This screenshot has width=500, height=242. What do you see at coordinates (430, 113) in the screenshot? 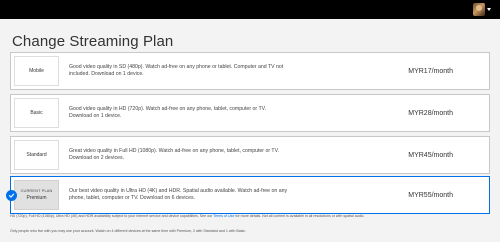
I see `plan-price: MYR28/month` at bounding box center [430, 113].